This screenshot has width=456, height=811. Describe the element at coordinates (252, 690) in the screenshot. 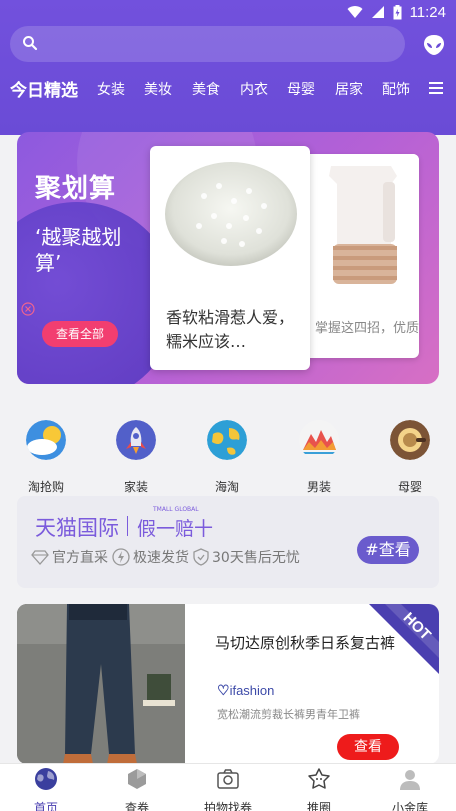

I see `brand-name: ifashion` at that location.